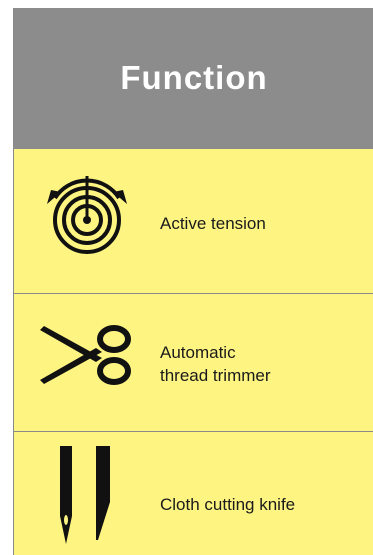 This screenshot has width=373, height=555. I want to click on function-label: Automatic thread trimmer, so click(215, 364).